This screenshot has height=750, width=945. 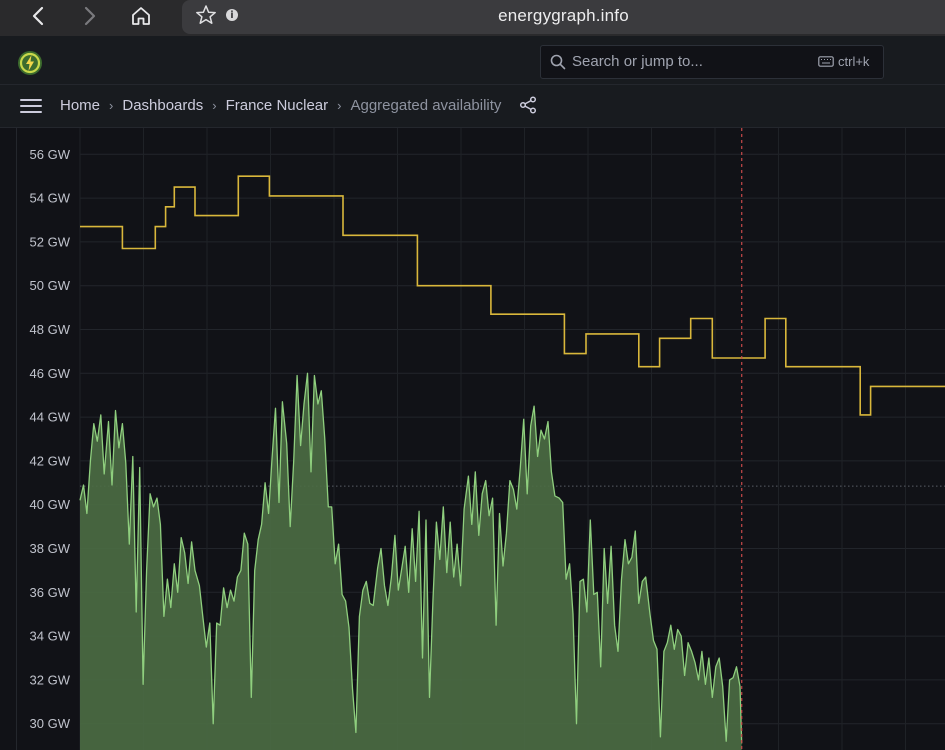 I want to click on chevron-right-icon, so click(x=90, y=16).